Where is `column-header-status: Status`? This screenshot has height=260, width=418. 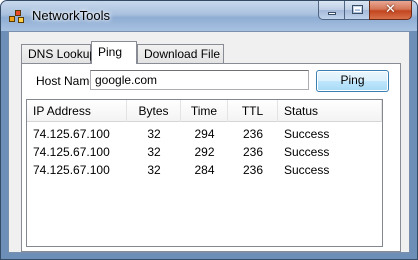 column-header-status: Status is located at coordinates (330, 111).